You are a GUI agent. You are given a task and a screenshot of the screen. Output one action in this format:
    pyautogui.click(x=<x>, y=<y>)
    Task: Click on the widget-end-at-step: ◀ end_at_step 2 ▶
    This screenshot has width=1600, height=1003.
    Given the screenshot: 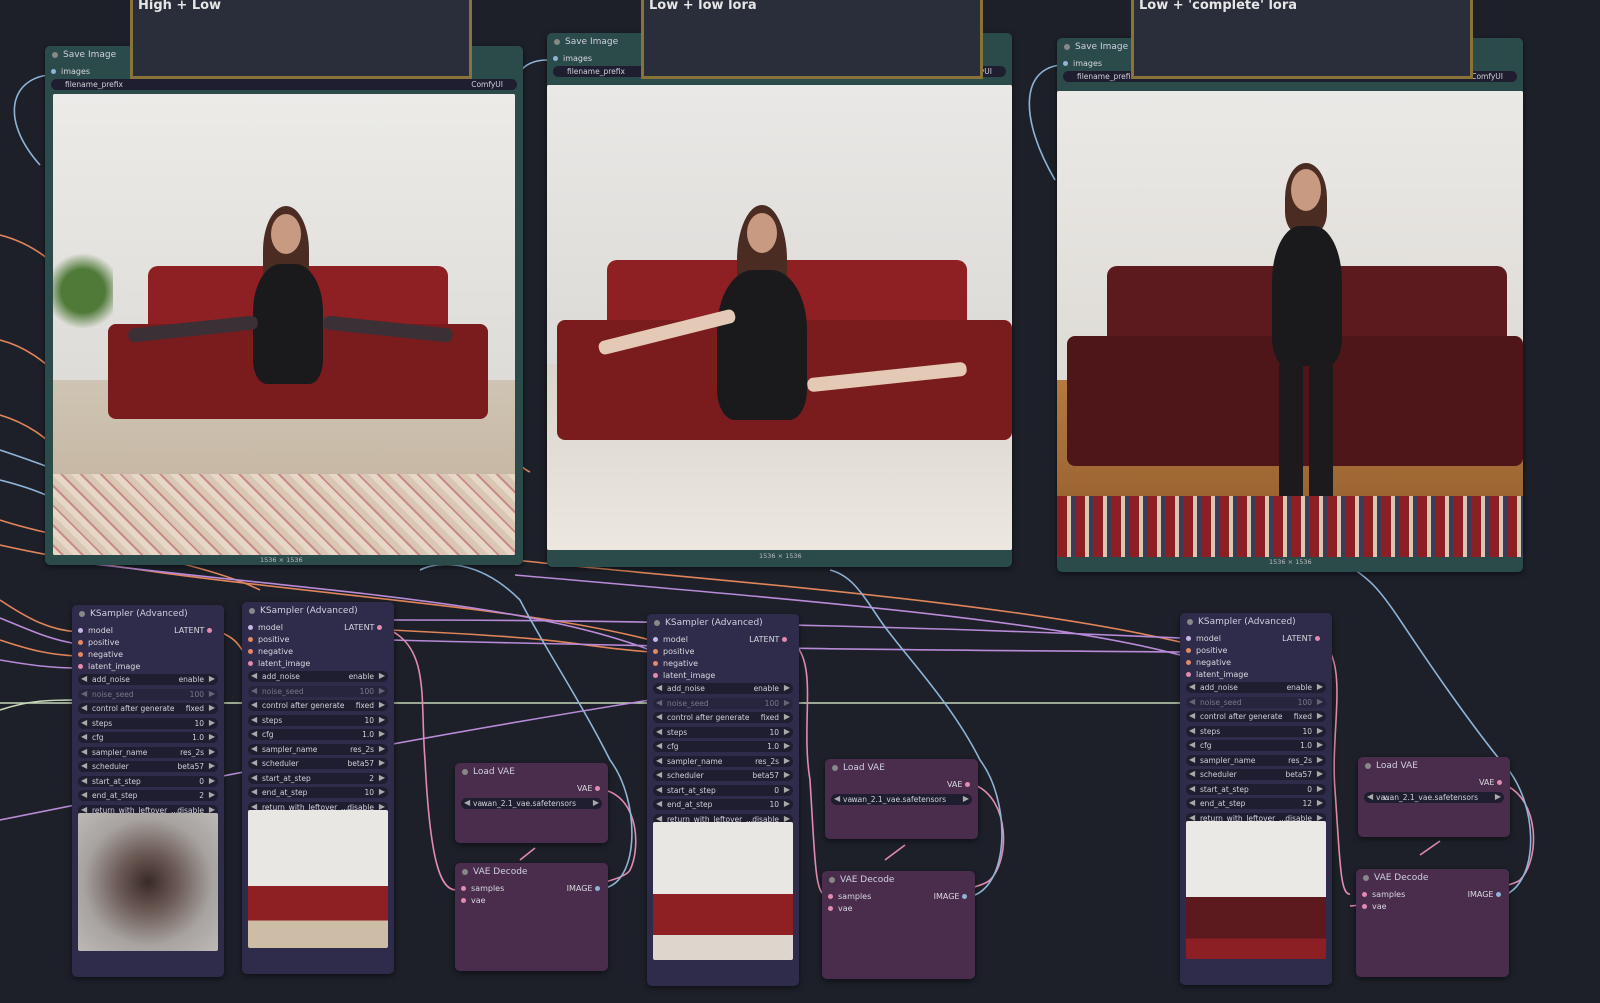 What is the action you would take?
    pyautogui.click(x=148, y=795)
    